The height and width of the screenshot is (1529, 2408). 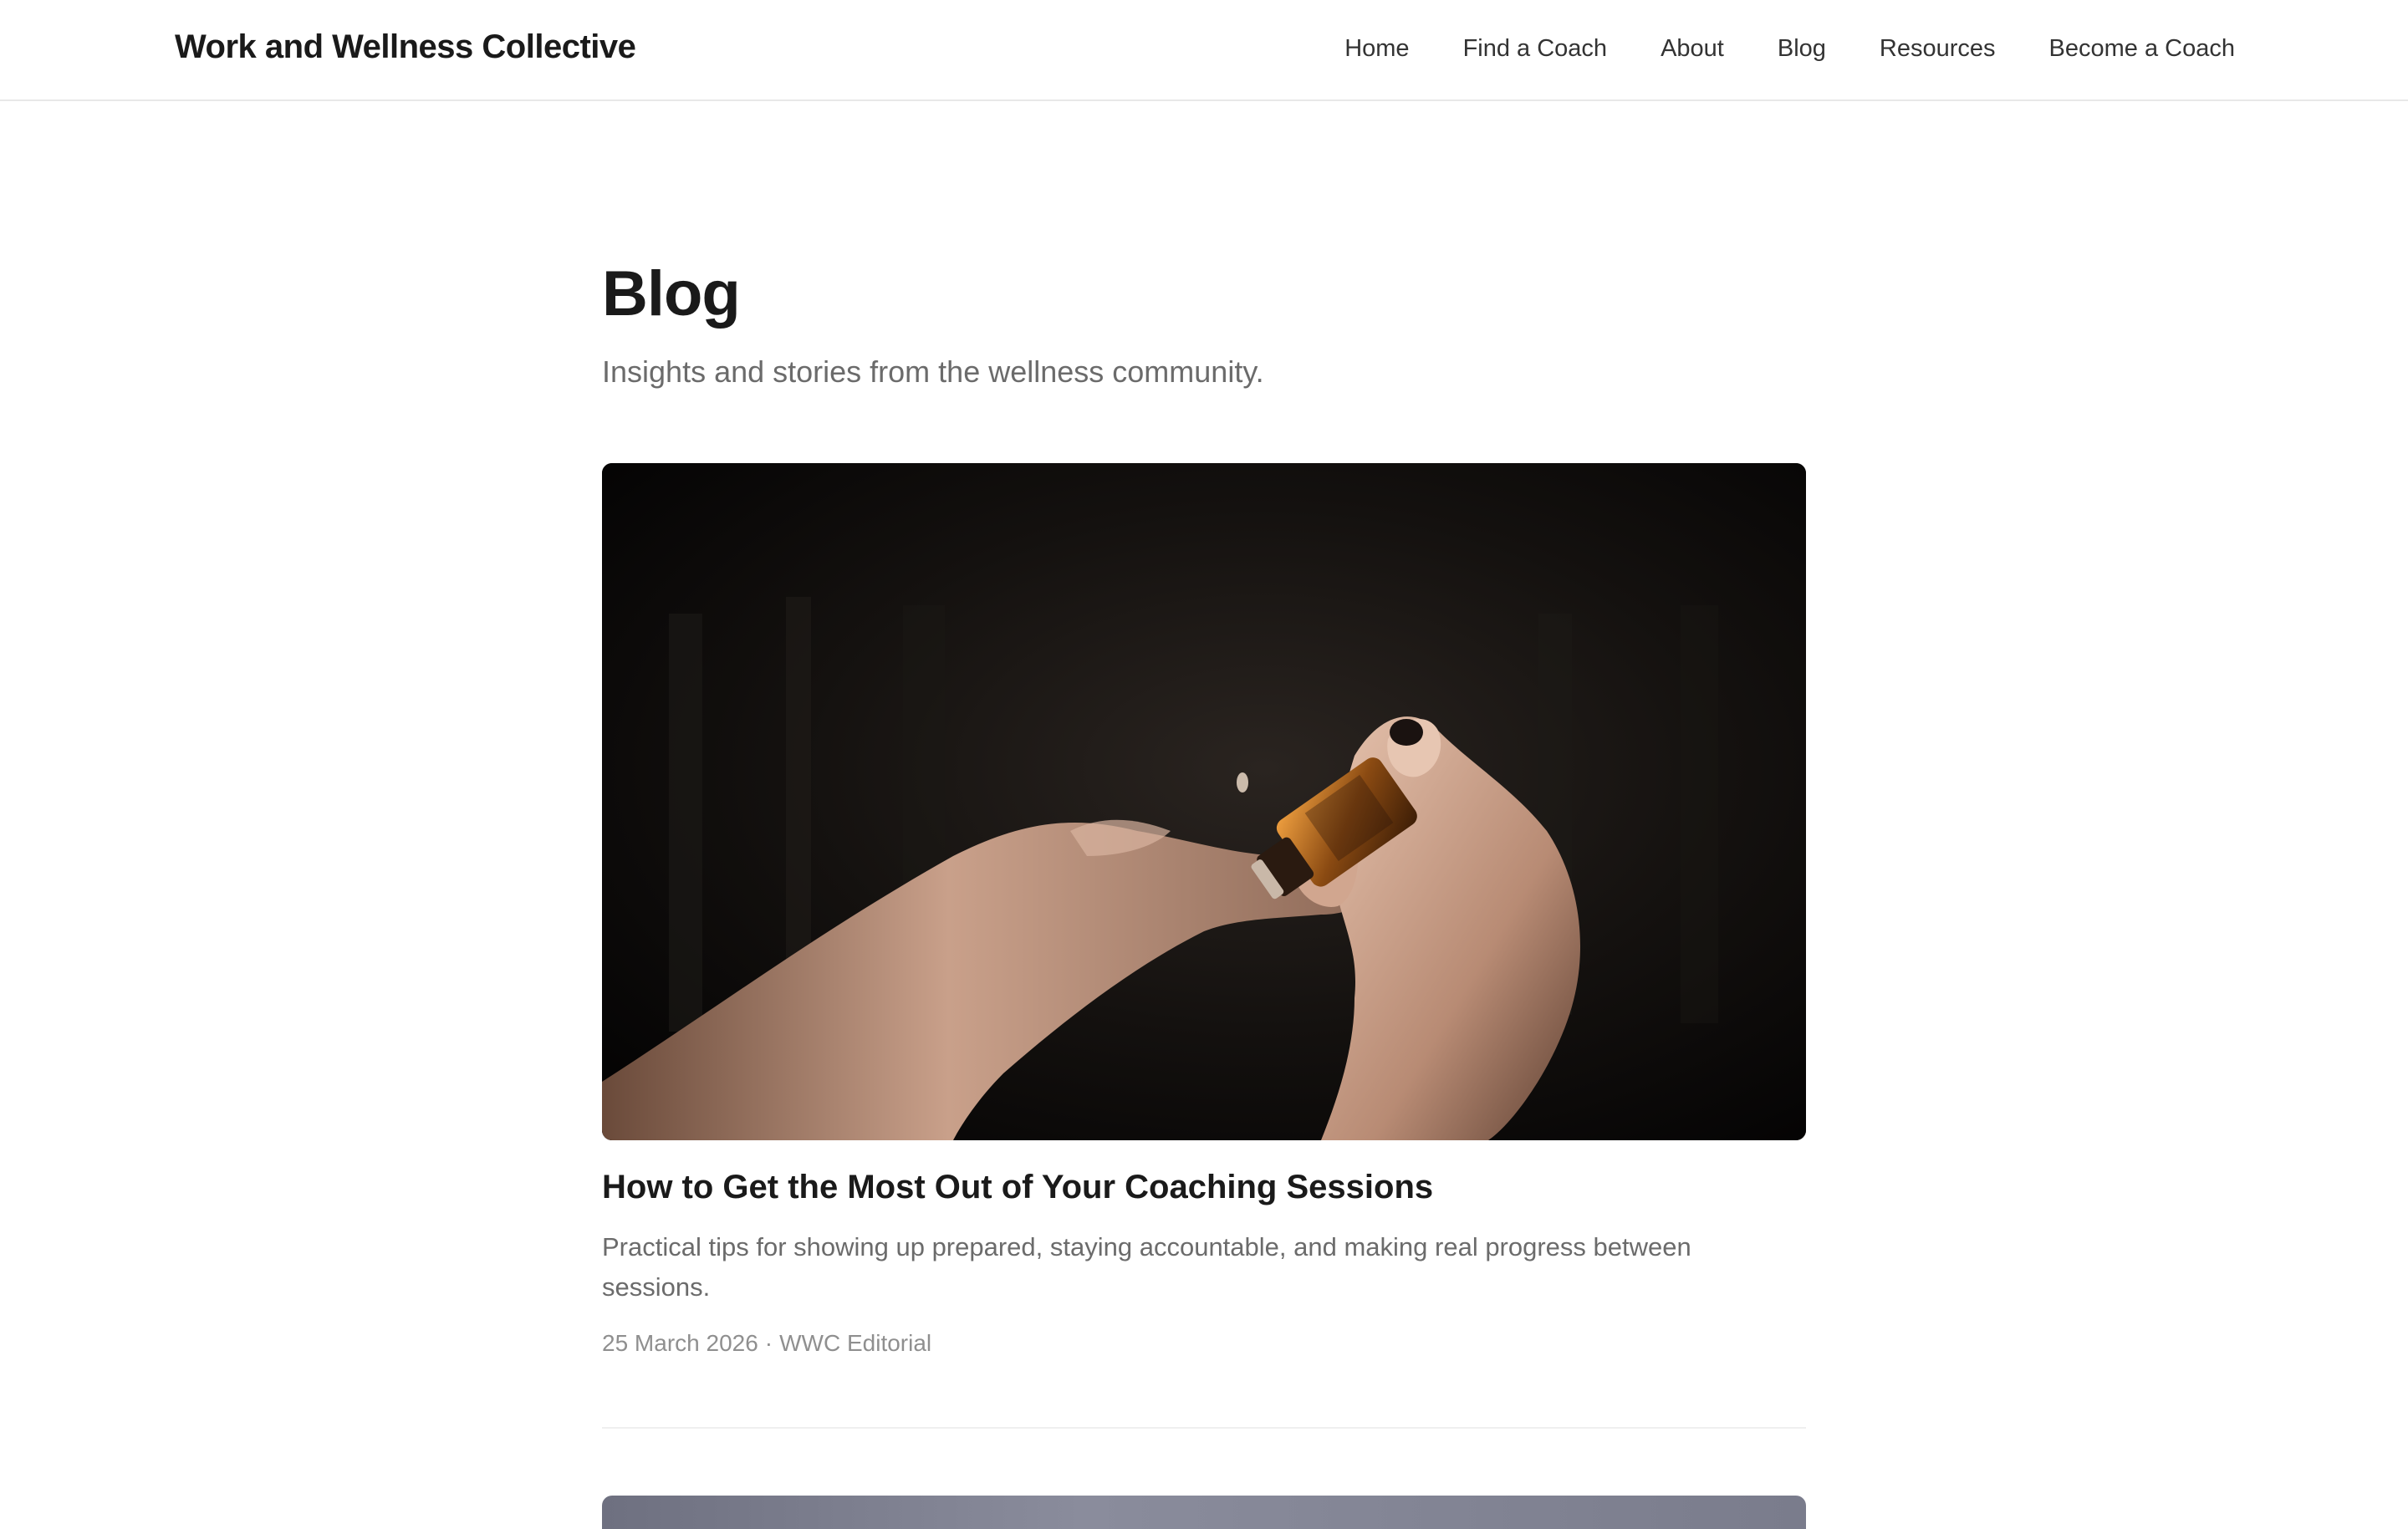 What do you see at coordinates (1204, 1428) in the screenshot?
I see `post-divider` at bounding box center [1204, 1428].